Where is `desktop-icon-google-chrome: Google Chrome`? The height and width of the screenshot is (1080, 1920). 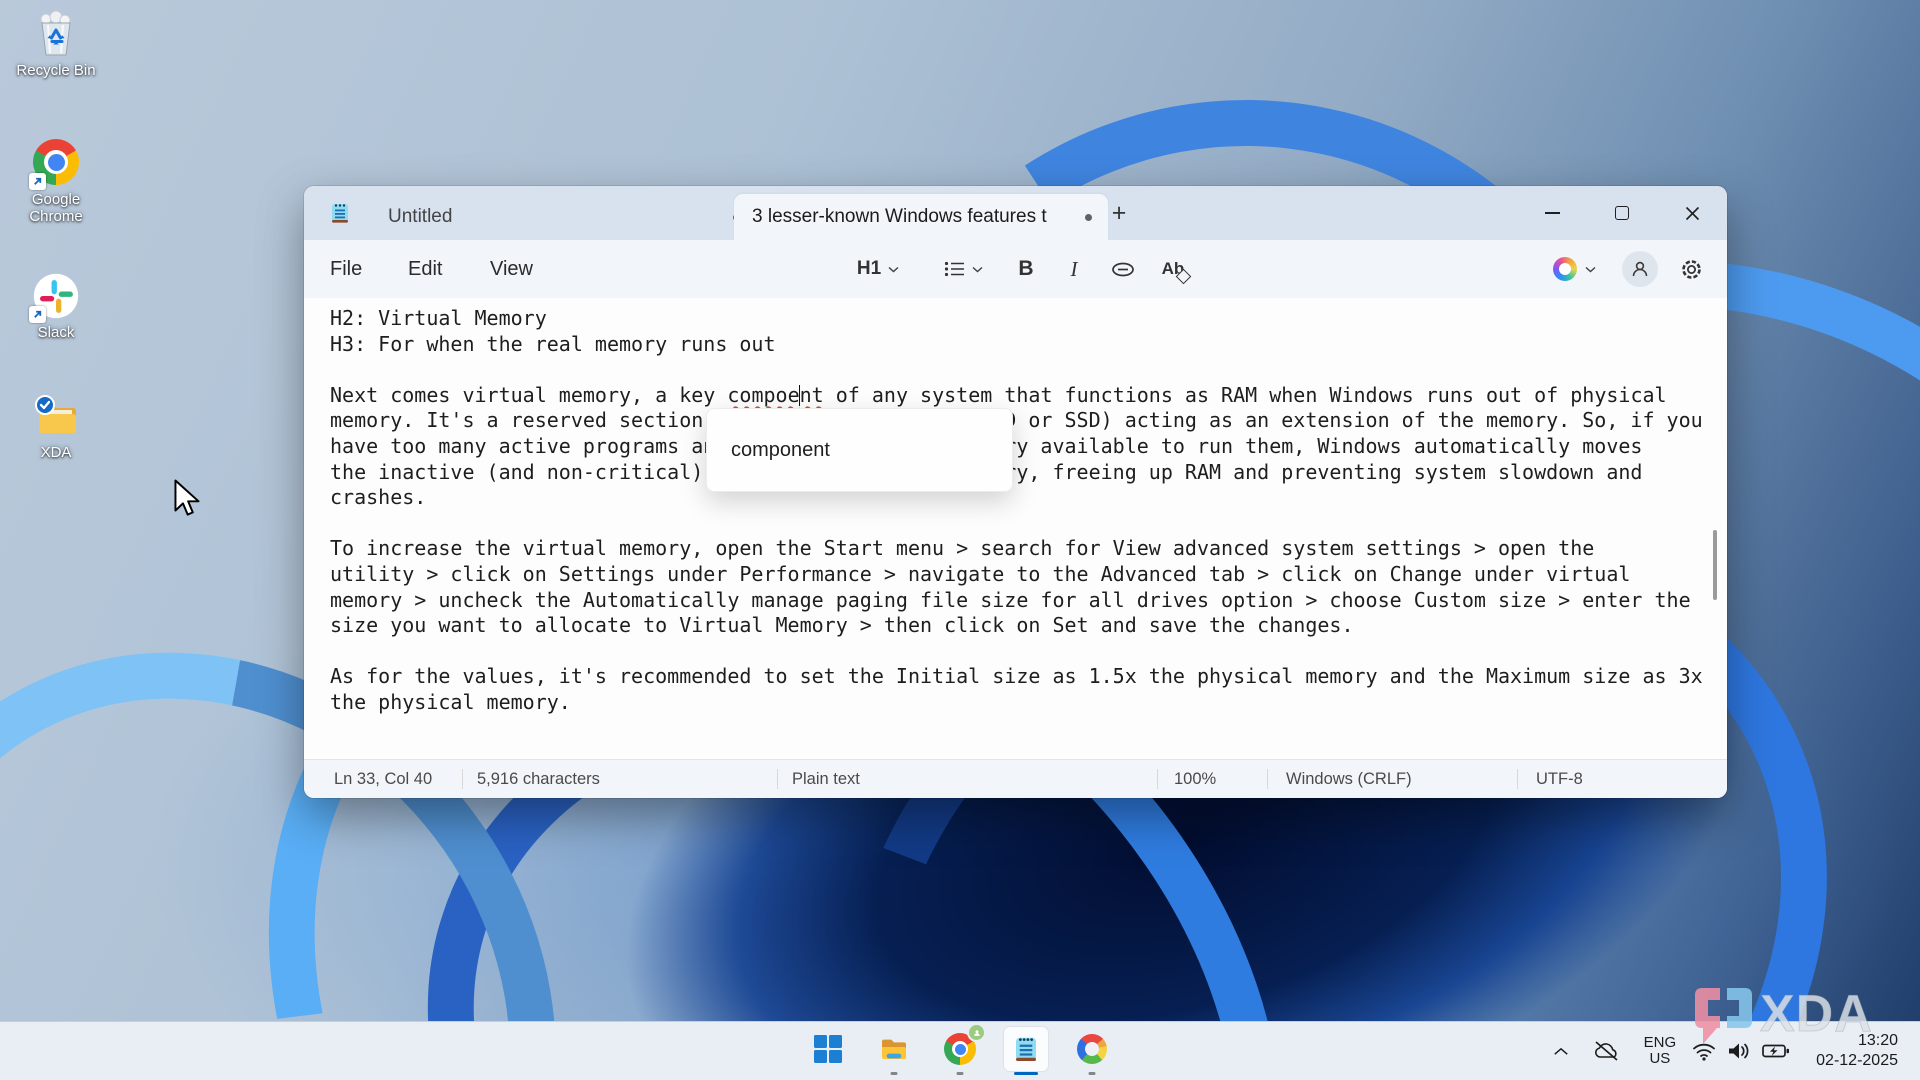
desktop-icon-google-chrome: Google Chrome is located at coordinates (56, 181).